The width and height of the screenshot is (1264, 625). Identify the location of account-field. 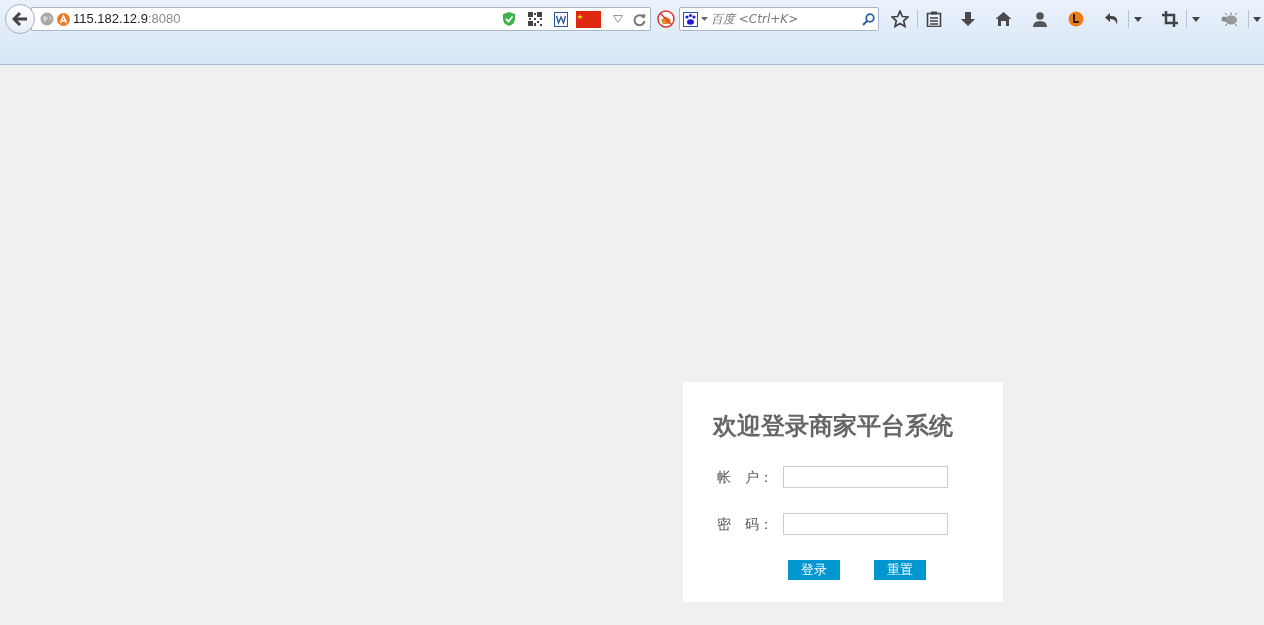
(865, 477).